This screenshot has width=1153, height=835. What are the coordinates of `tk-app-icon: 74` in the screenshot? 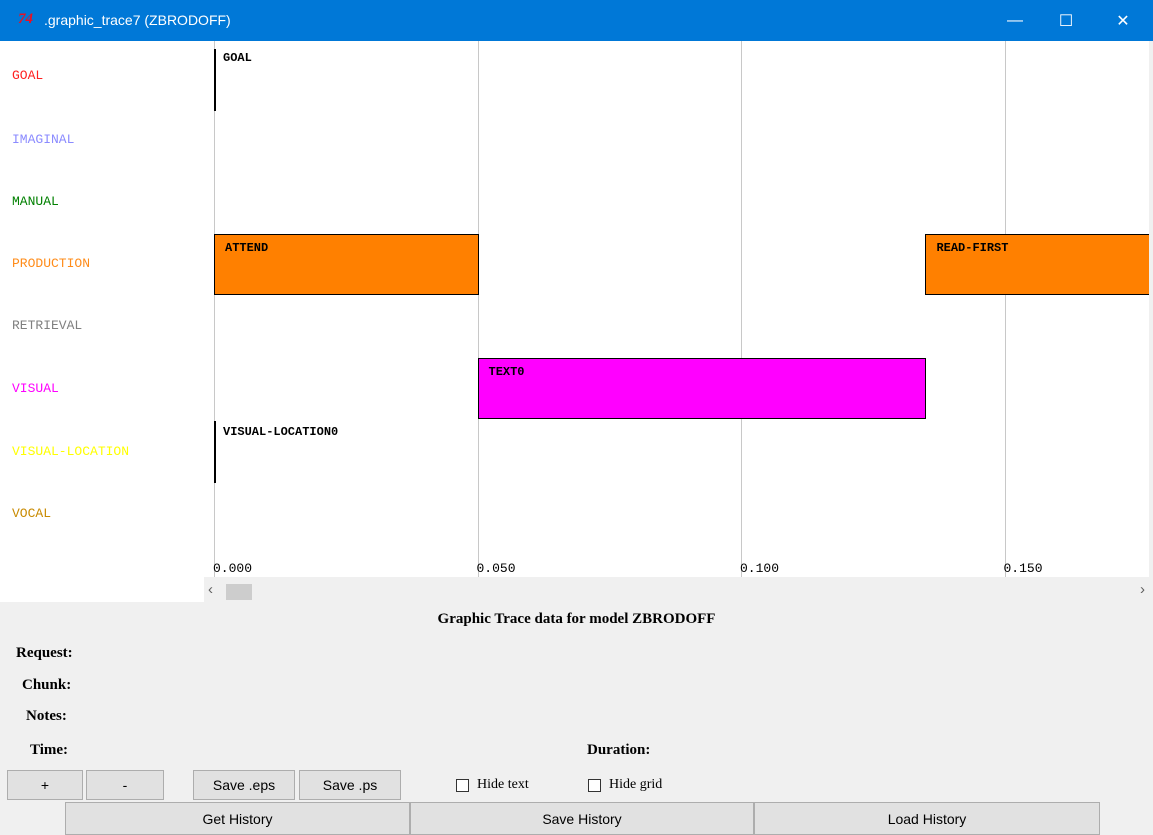 It's located at (25, 19).